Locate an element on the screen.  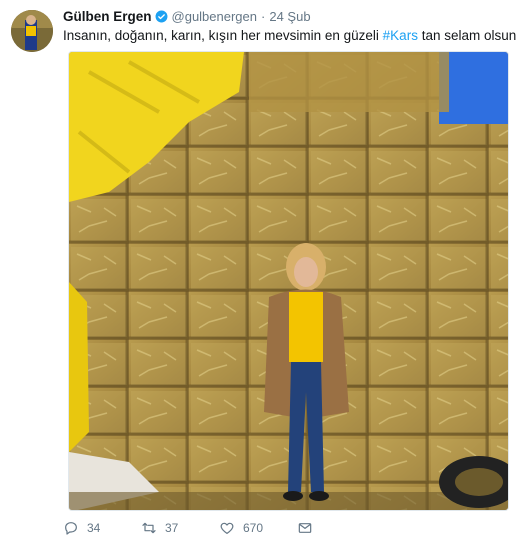
author-name: Gülben Ergen is located at coordinates (107, 16).